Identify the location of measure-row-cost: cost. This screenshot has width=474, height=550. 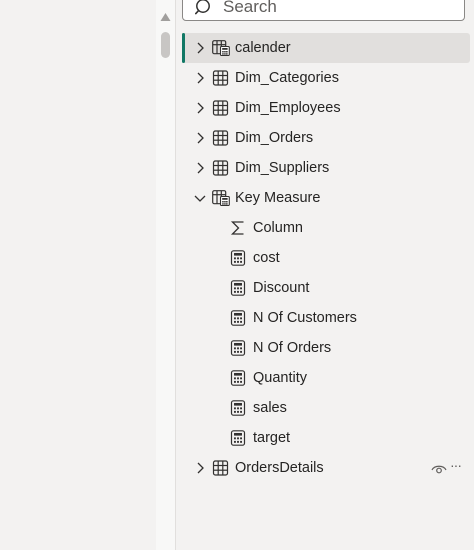
(326, 258).